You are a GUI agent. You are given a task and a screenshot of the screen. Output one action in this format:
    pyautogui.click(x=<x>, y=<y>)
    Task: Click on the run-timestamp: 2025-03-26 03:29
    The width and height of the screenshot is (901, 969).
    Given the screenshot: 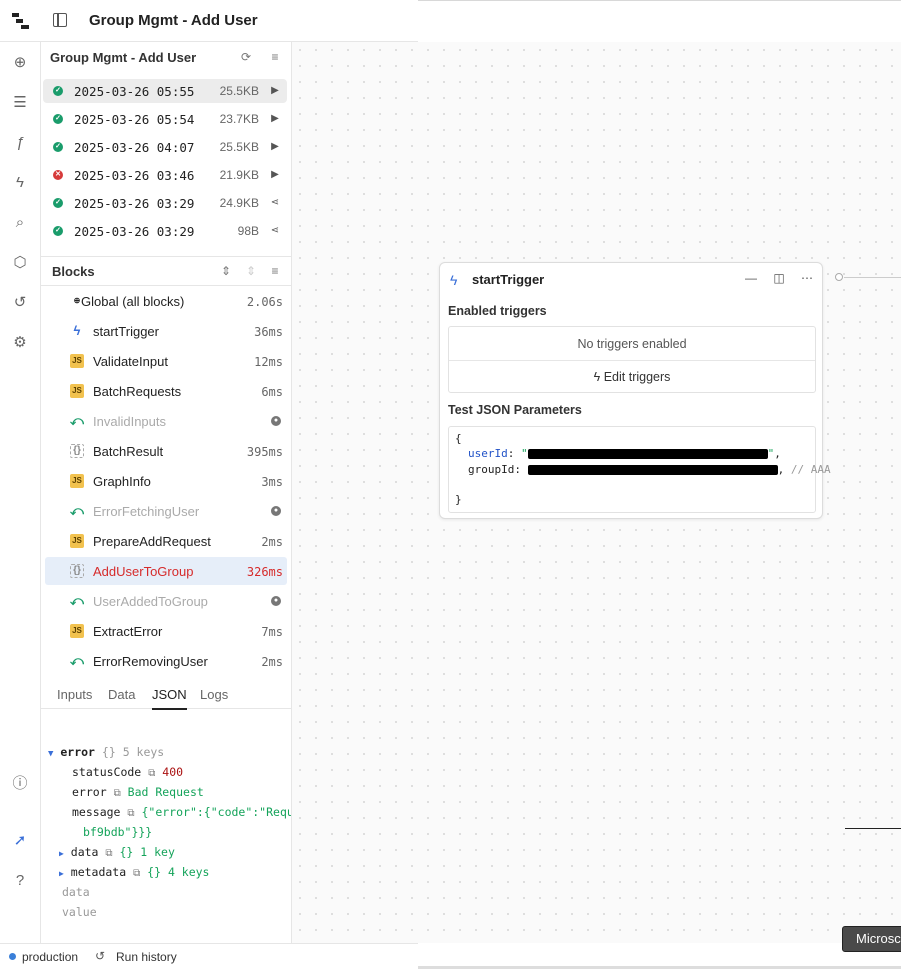 What is the action you would take?
    pyautogui.click(x=134, y=231)
    